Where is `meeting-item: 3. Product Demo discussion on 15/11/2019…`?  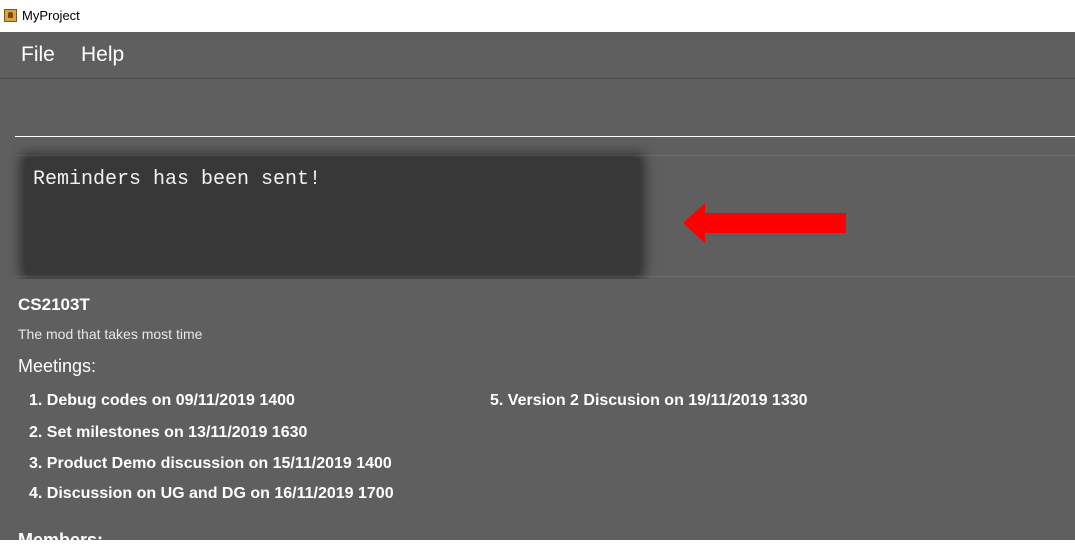
meeting-item: 3. Product Demo discussion on 15/11/2019… is located at coordinates (210, 463).